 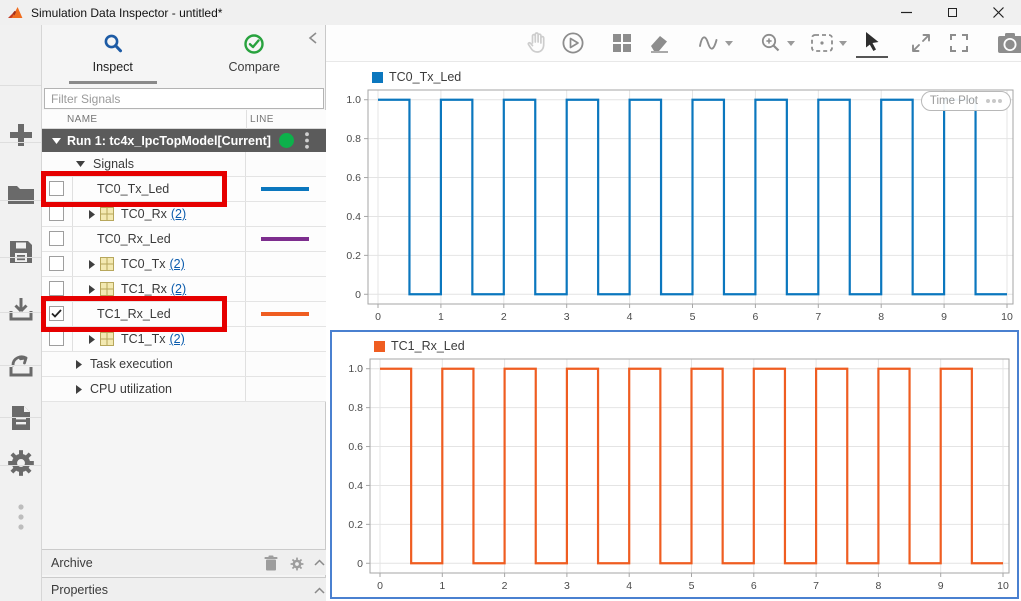 What do you see at coordinates (20, 517) in the screenshot?
I see `more-button` at bounding box center [20, 517].